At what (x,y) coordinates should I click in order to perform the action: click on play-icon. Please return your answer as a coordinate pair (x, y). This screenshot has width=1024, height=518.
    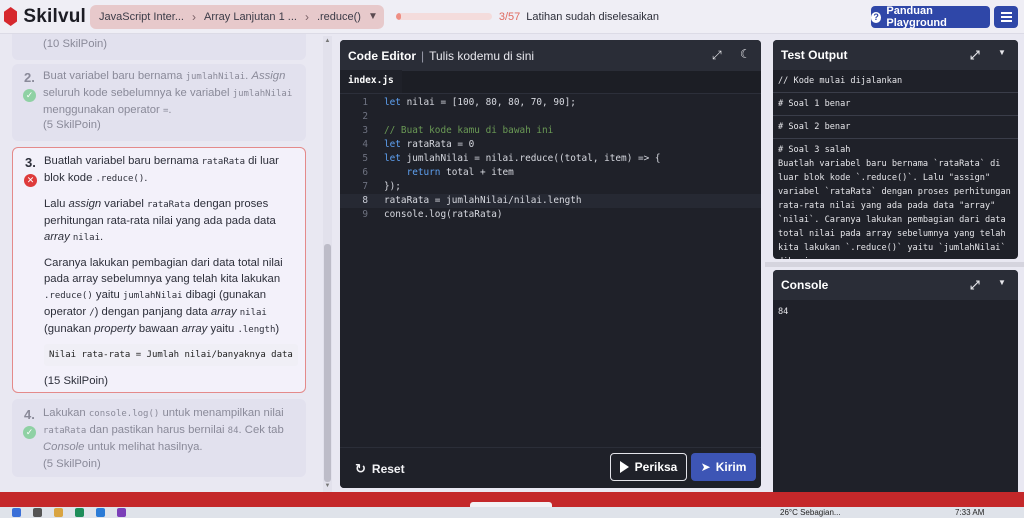
    Looking at the image, I should click on (624, 467).